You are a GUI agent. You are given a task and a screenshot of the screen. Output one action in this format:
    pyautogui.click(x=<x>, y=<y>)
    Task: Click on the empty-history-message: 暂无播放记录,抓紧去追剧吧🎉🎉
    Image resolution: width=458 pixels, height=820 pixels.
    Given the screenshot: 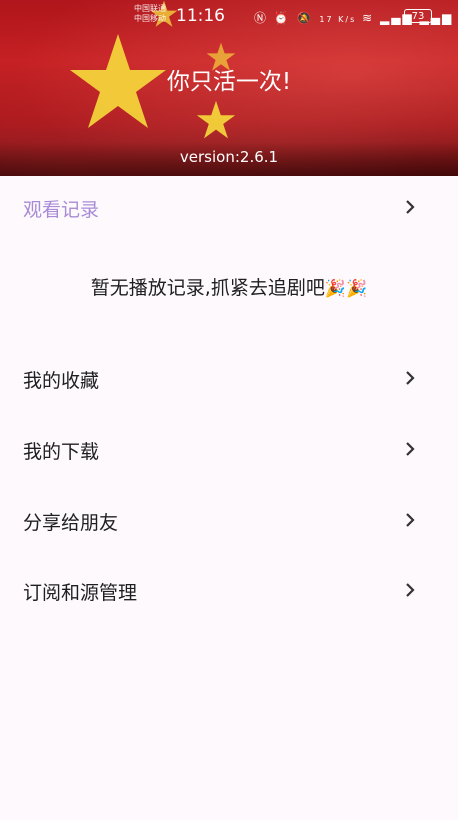 What is the action you would take?
    pyautogui.click(x=229, y=288)
    